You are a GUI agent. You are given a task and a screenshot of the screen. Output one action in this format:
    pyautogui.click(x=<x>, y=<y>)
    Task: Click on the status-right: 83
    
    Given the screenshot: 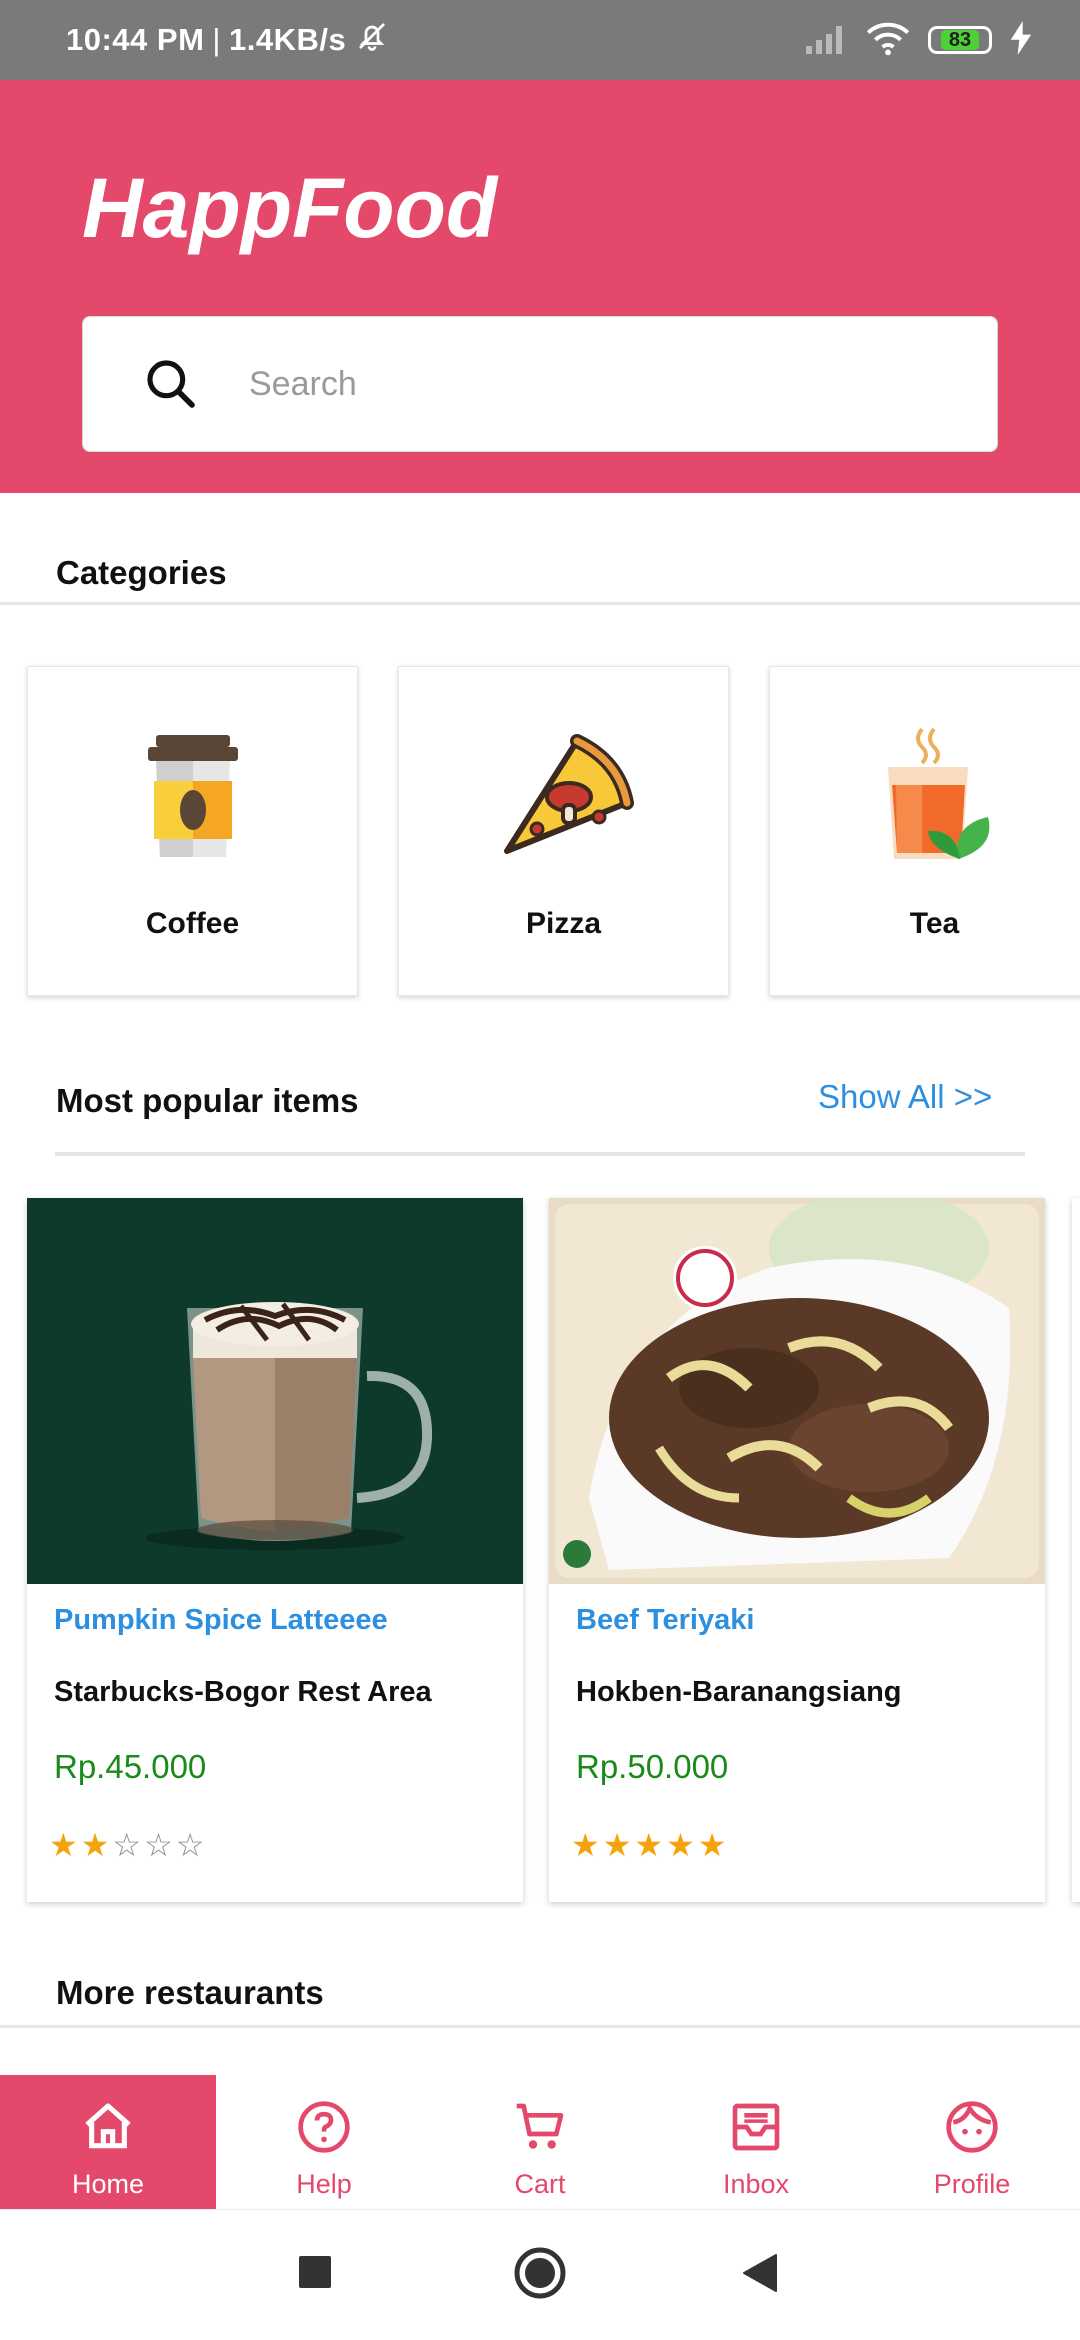 What is the action you would take?
    pyautogui.click(x=918, y=40)
    